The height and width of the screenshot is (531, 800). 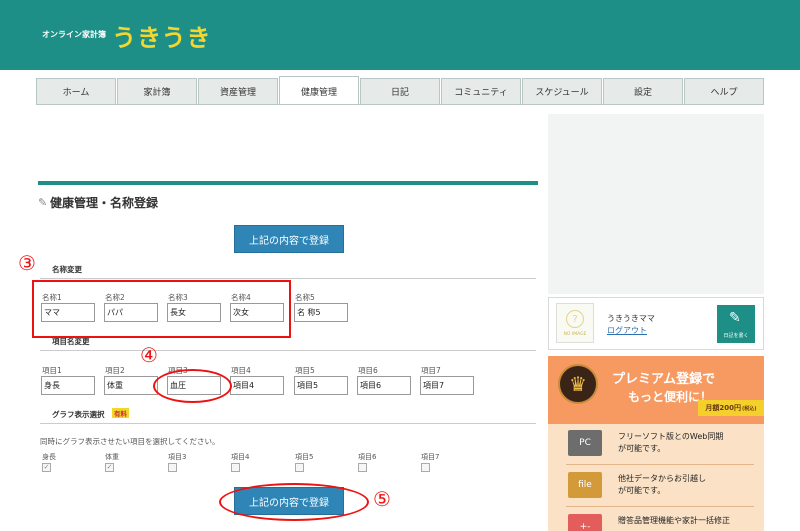 I want to click on ad-placeholder, so click(x=656, y=204).